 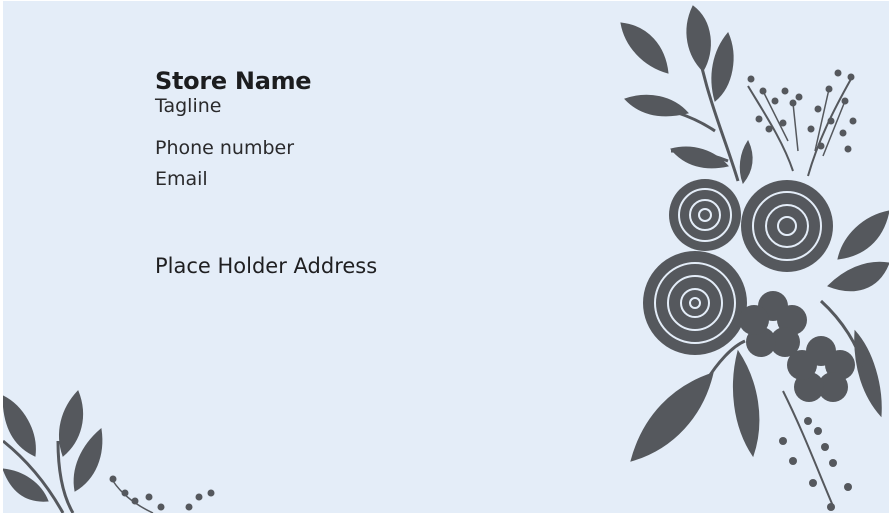 I want to click on email: Email, so click(x=181, y=179).